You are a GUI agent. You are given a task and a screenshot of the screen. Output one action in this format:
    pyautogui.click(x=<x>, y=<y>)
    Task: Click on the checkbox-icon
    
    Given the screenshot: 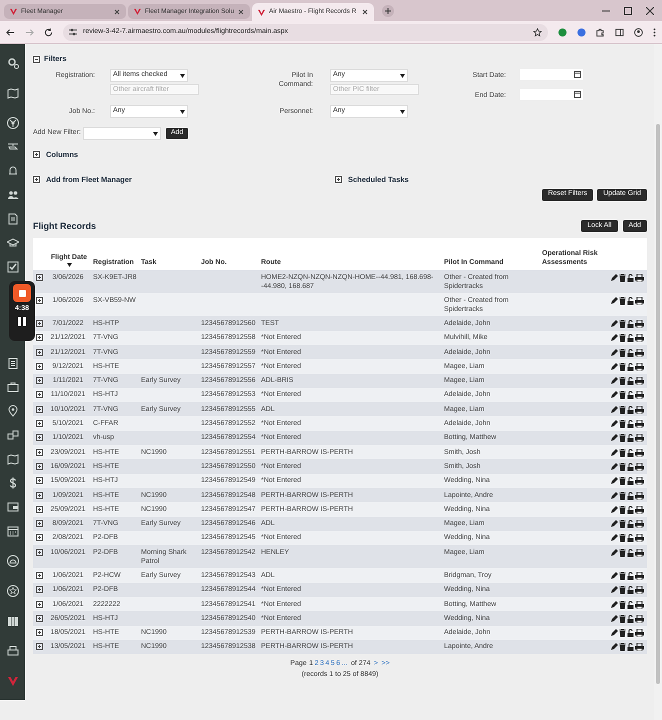 What is the action you would take?
    pyautogui.click(x=12, y=267)
    